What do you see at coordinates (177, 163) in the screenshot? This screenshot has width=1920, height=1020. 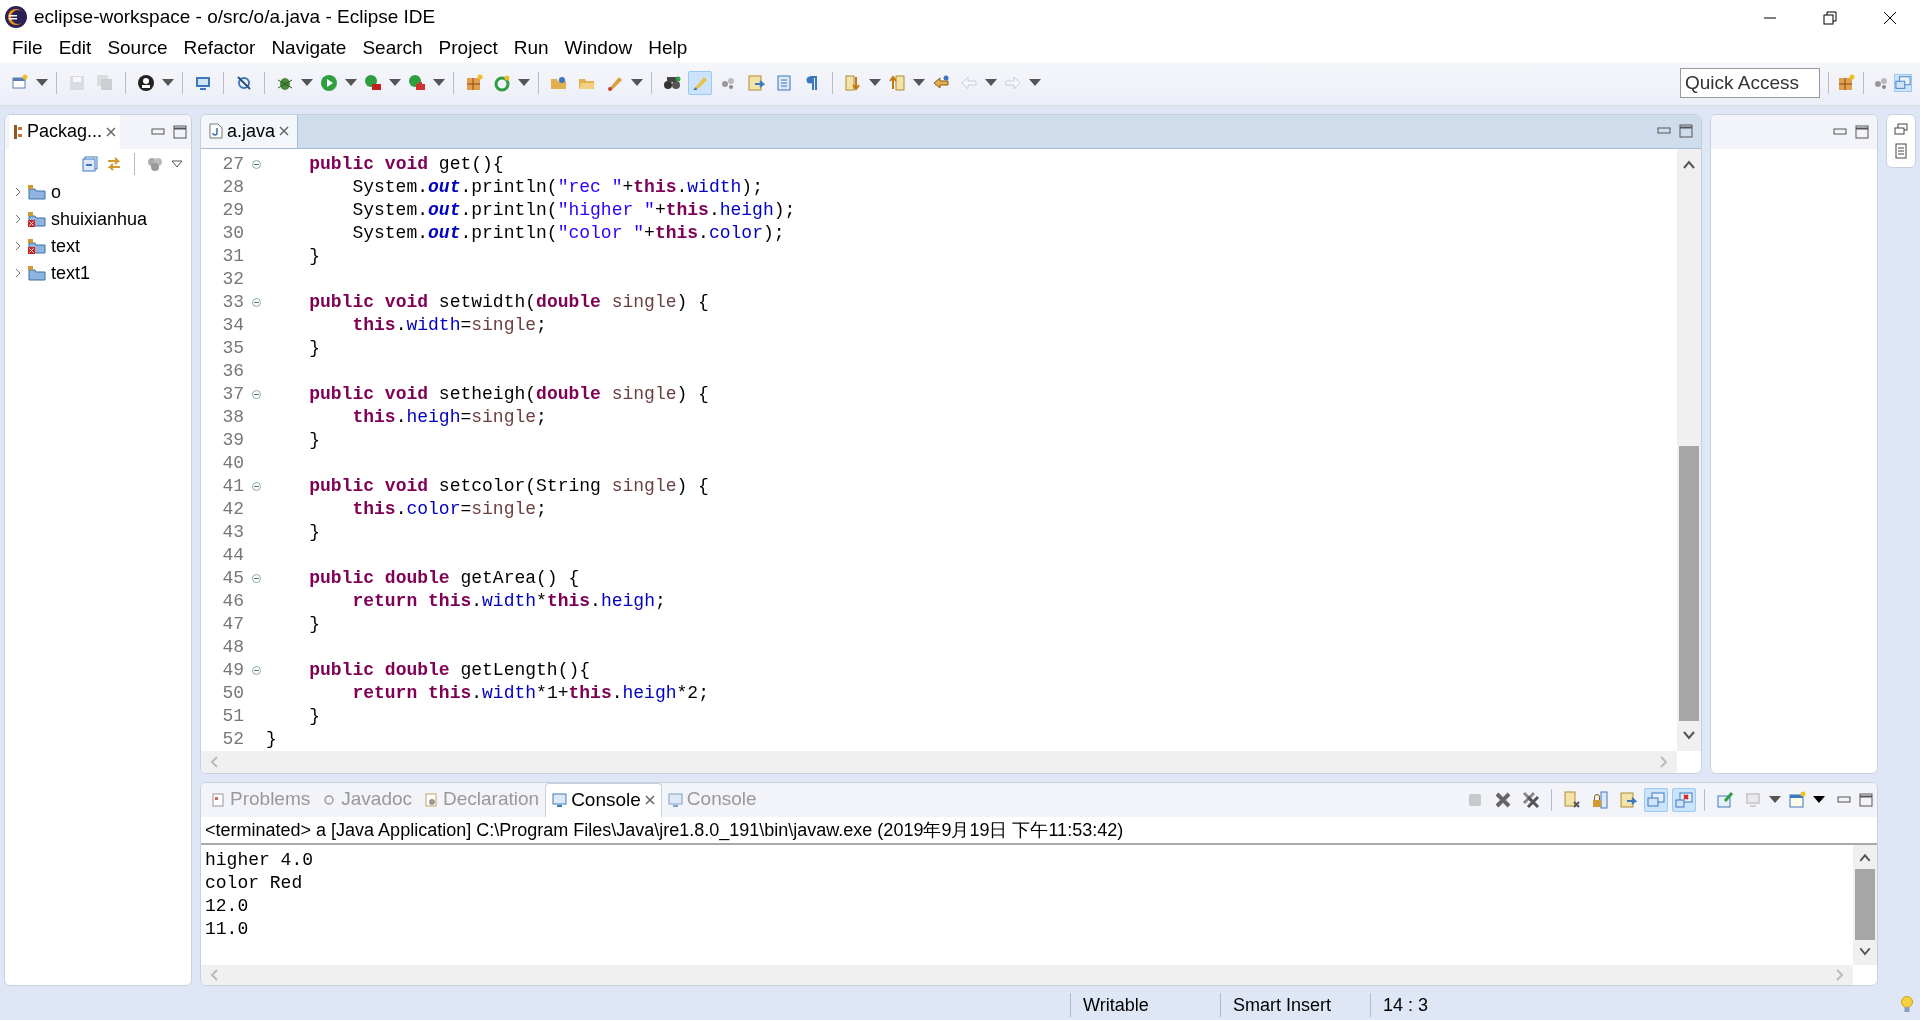 I see `view-menu-icon` at bounding box center [177, 163].